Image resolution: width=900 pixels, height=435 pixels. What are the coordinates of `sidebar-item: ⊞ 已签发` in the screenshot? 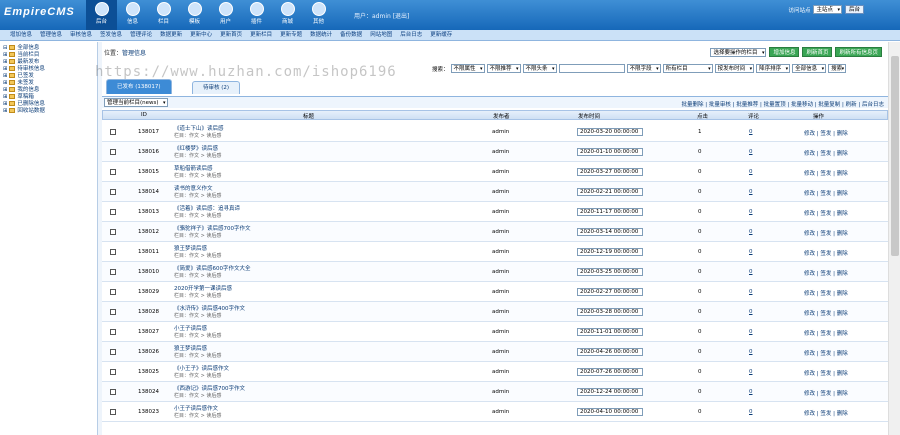 It's located at (50, 76).